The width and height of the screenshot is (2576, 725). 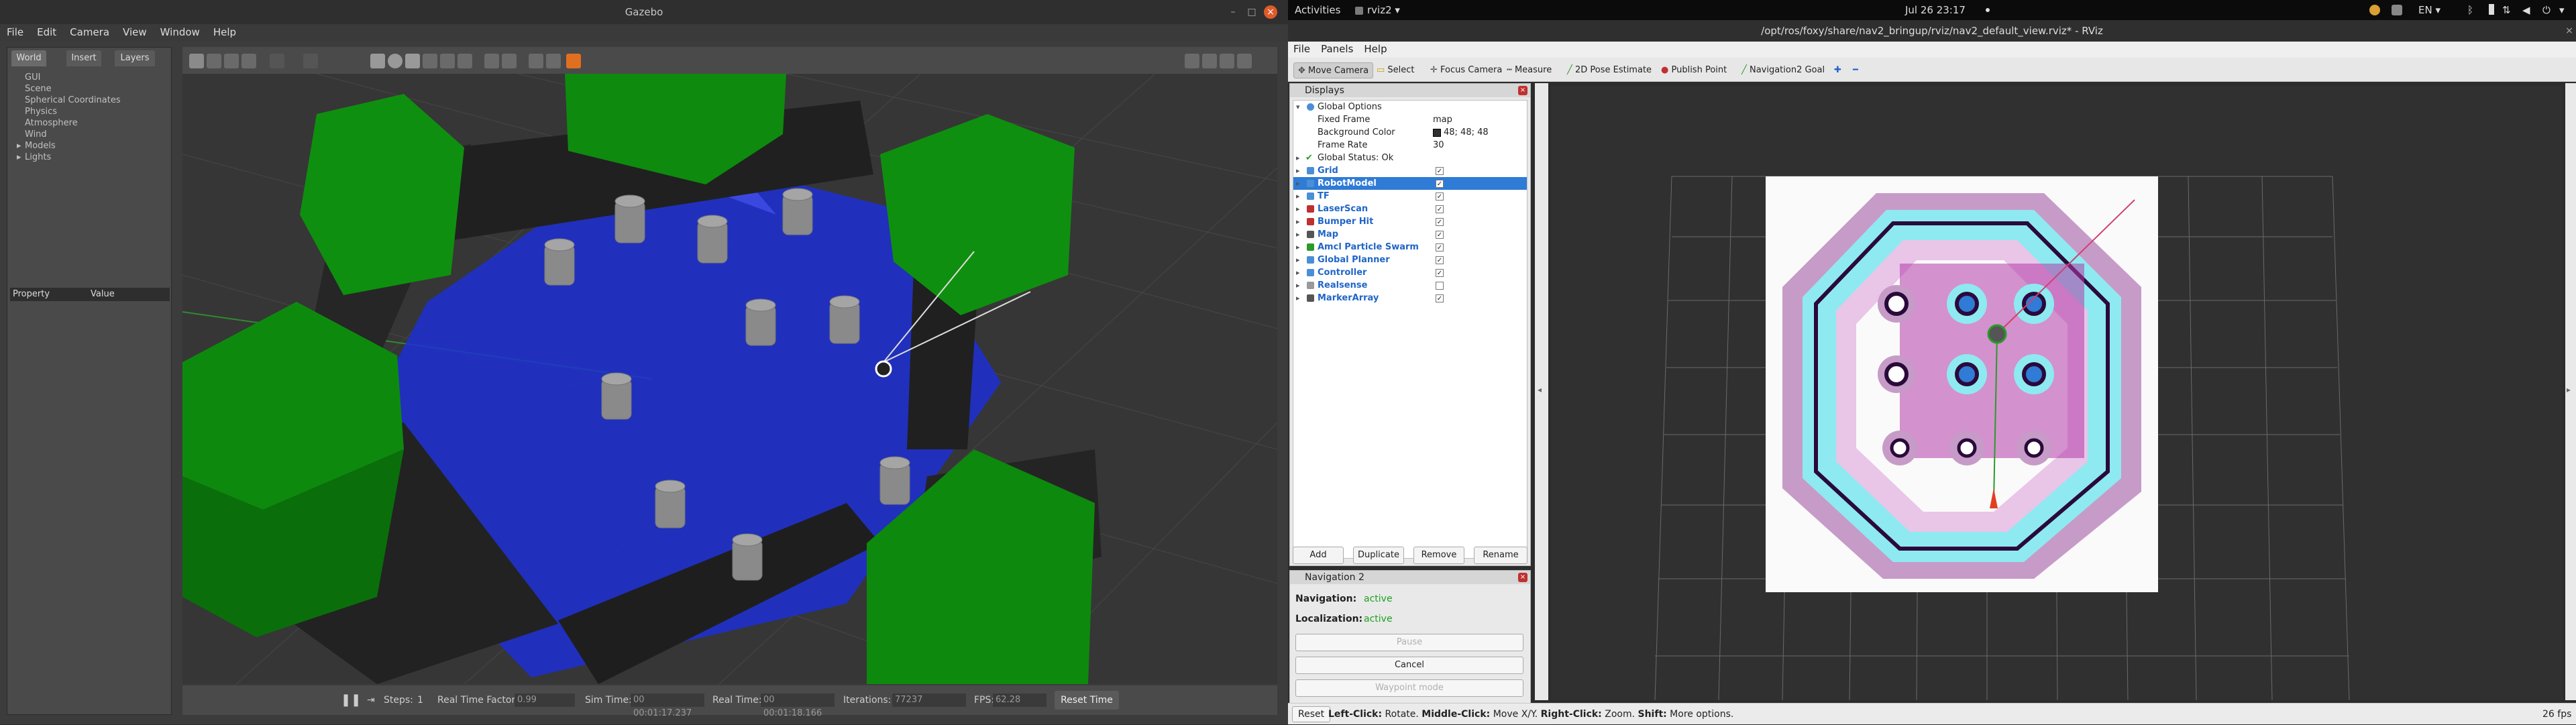 I want to click on language-selector: EN ▾, so click(x=2429, y=10).